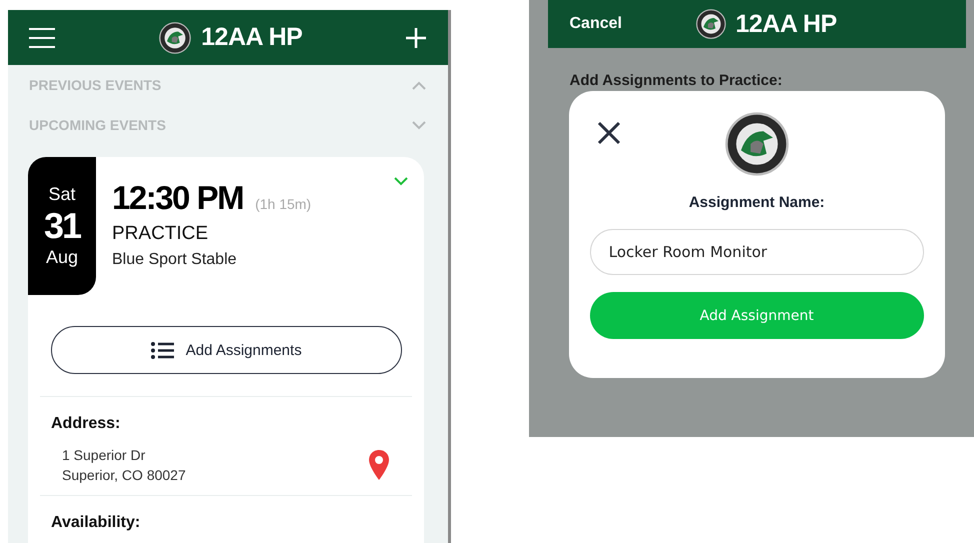 The image size is (974, 543). Describe the element at coordinates (62, 226) in the screenshot. I see `day-number: 31` at that location.